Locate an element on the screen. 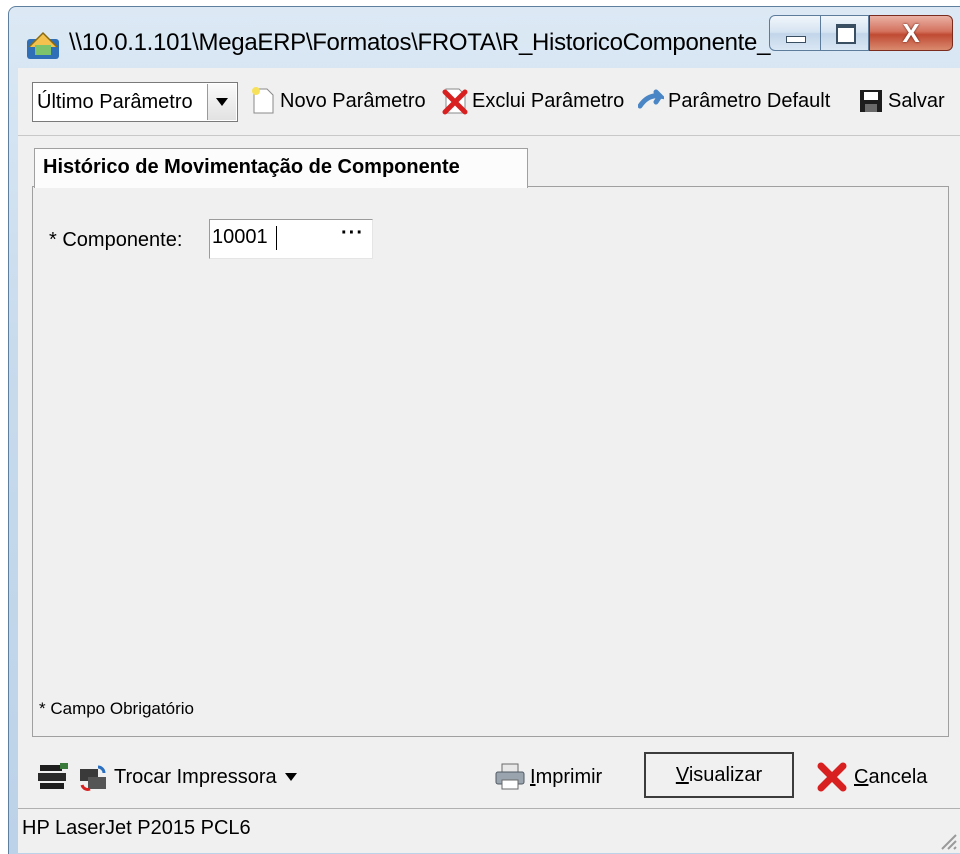  delete-x-icon is located at coordinates (455, 101).